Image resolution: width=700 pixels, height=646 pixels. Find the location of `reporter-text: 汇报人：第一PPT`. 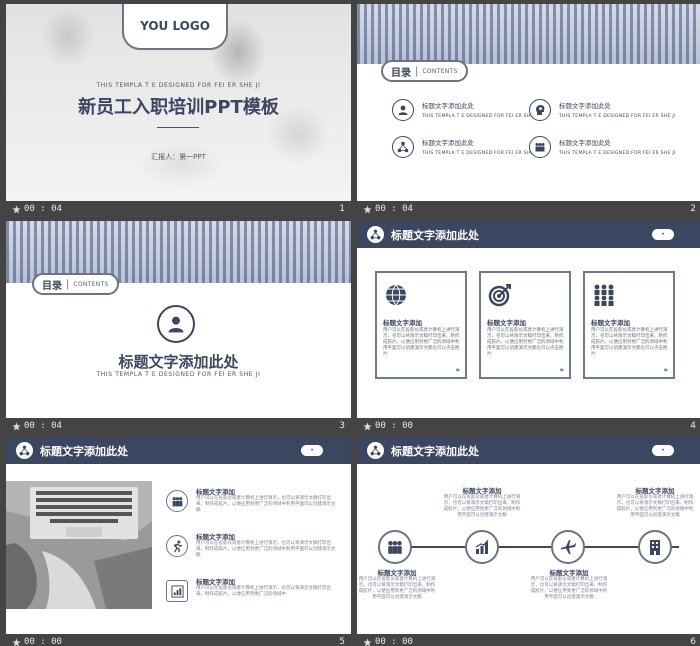

reporter-text: 汇报人：第一PPT is located at coordinates (178, 157).